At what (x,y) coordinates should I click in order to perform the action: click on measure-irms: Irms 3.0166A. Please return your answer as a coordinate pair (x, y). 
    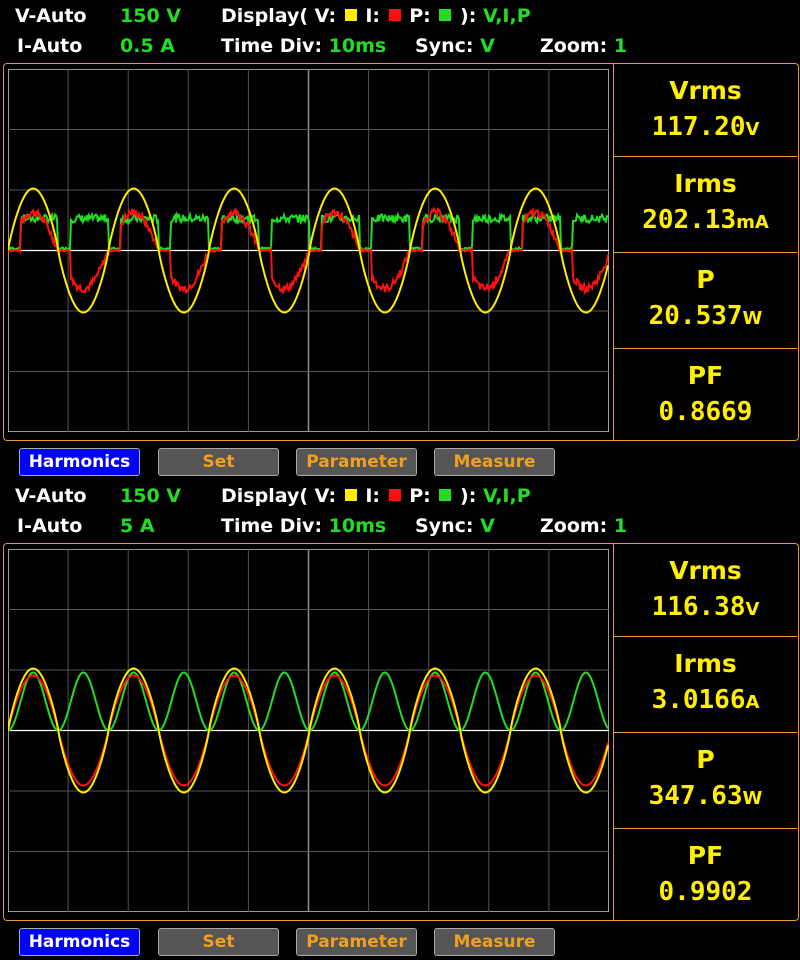
    Looking at the image, I should click on (705, 684).